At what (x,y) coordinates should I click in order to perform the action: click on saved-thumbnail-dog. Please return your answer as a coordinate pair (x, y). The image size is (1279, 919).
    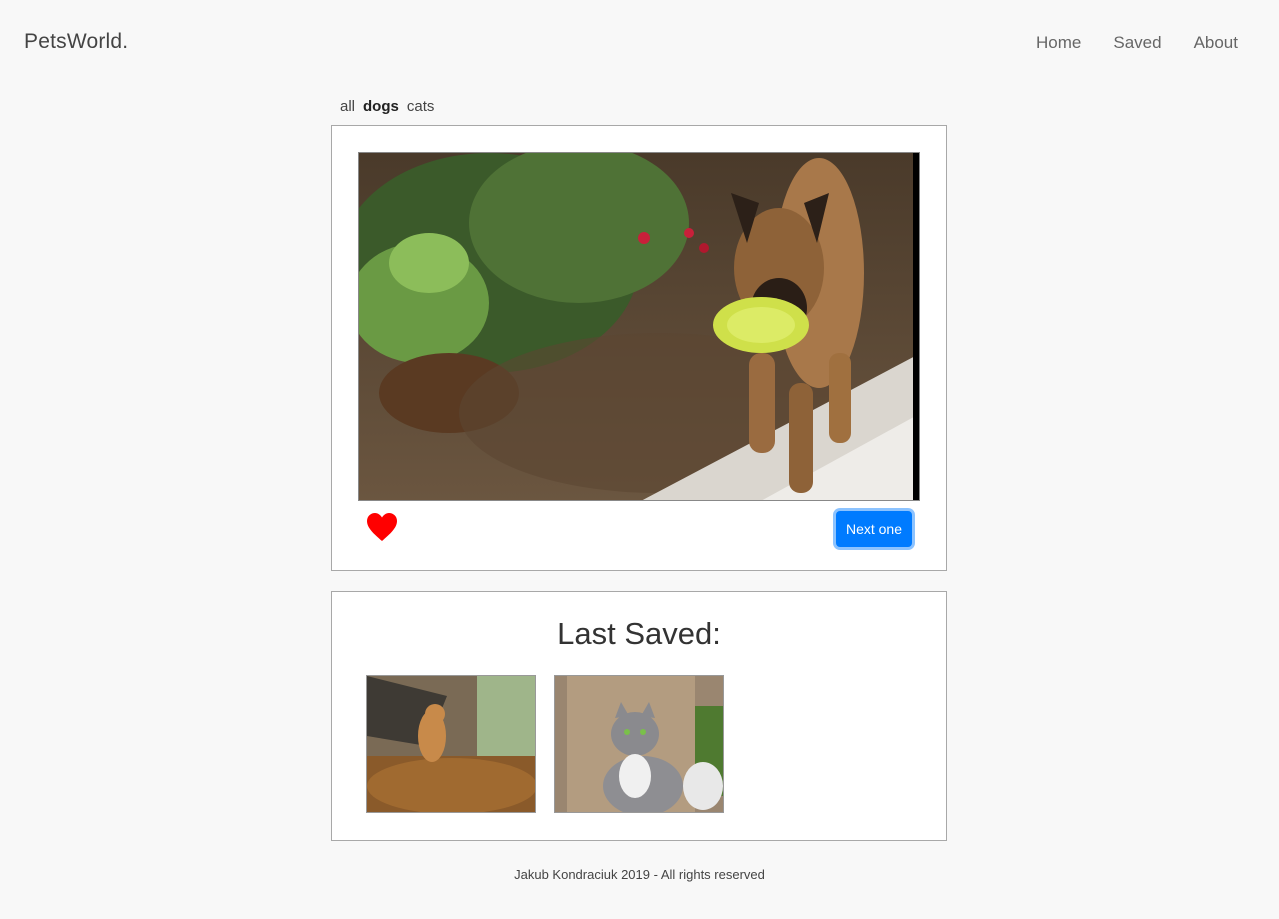
    Looking at the image, I should click on (451, 744).